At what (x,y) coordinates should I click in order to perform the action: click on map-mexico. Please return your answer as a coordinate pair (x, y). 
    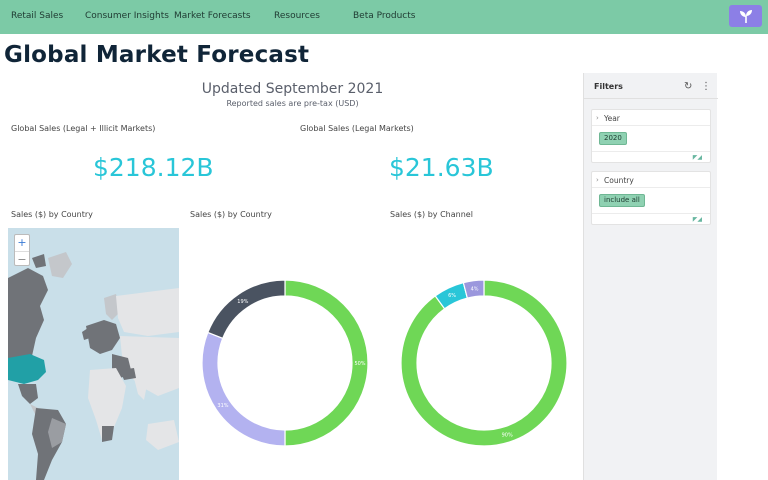
    Looking at the image, I should click on (28, 394).